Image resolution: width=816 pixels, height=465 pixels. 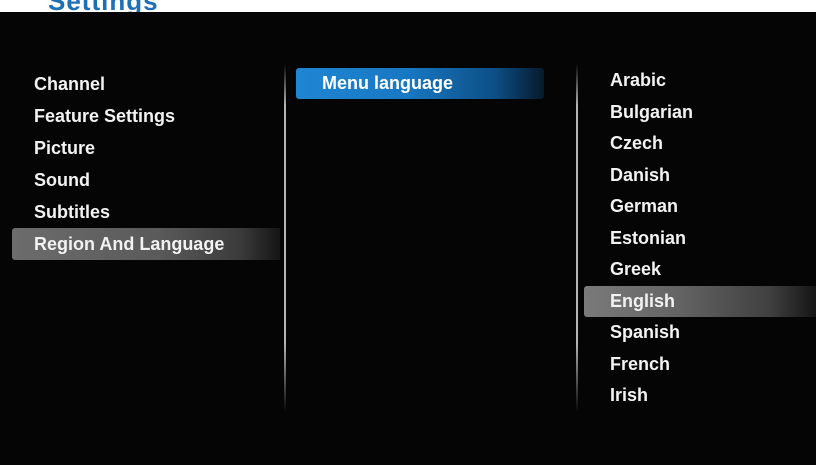 I want to click on menu-item-picture: Picture, so click(x=146, y=148).